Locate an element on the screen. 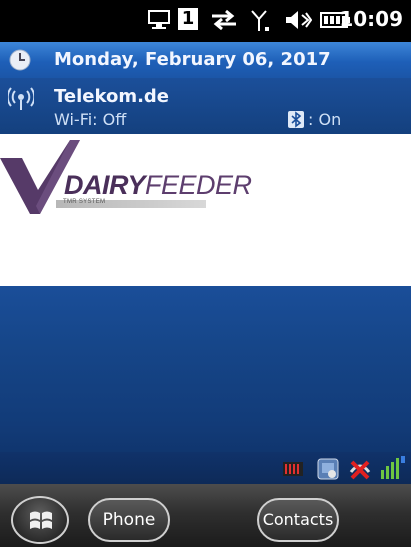 The image size is (411, 547). windows-flag-icon is located at coordinates (41, 520).